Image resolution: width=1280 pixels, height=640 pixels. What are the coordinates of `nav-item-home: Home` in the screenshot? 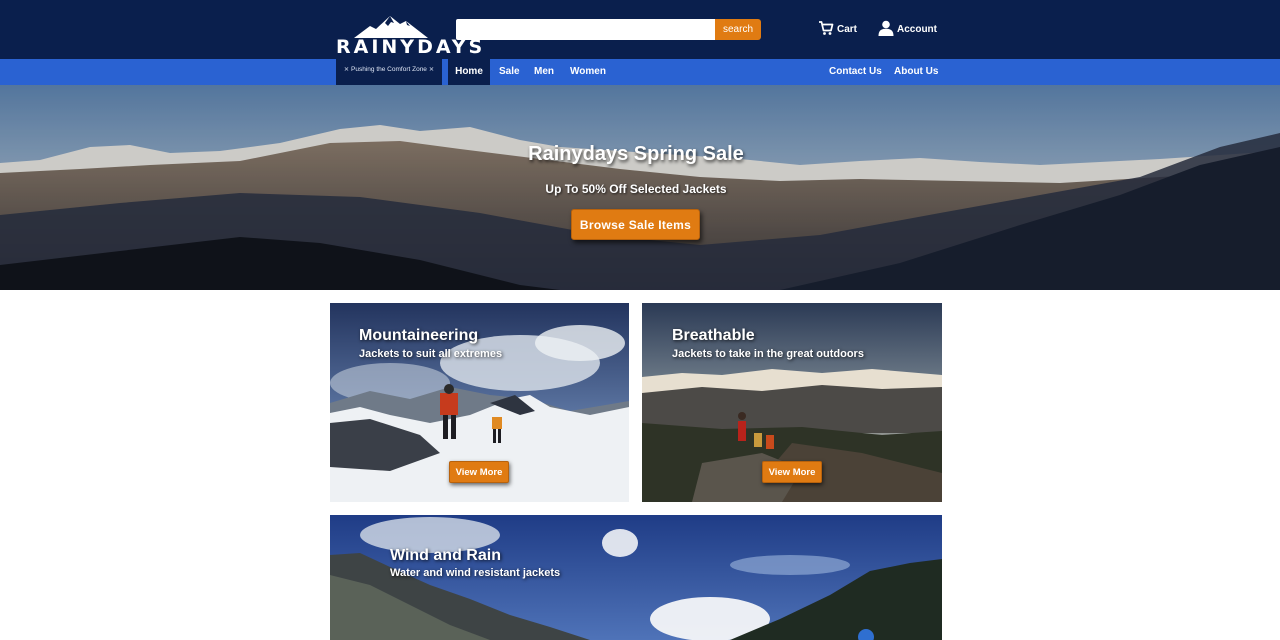 It's located at (469, 72).